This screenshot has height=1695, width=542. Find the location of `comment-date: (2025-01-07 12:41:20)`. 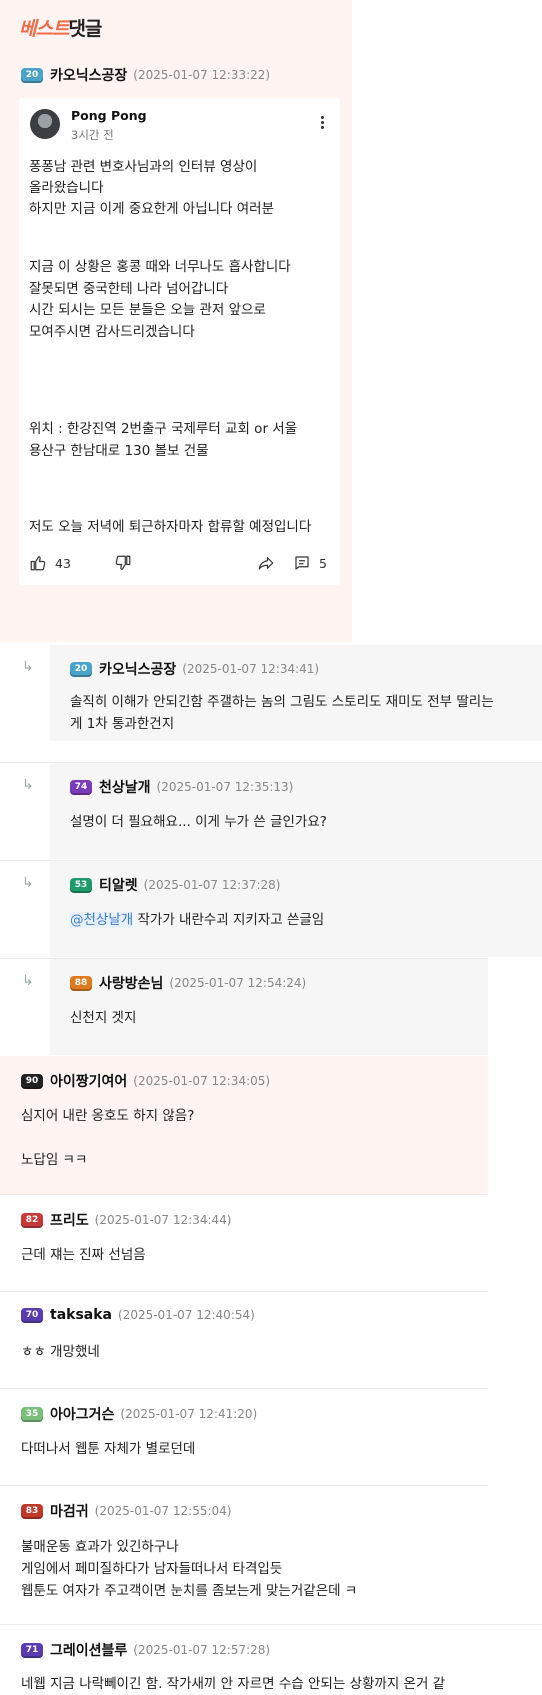

comment-date: (2025-01-07 12:41:20) is located at coordinates (189, 1414).